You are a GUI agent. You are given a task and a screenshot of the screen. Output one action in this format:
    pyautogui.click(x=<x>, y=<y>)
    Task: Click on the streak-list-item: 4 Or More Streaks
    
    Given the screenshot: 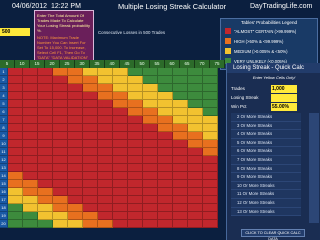 What is the action you would take?
    pyautogui.click(x=266, y=134)
    